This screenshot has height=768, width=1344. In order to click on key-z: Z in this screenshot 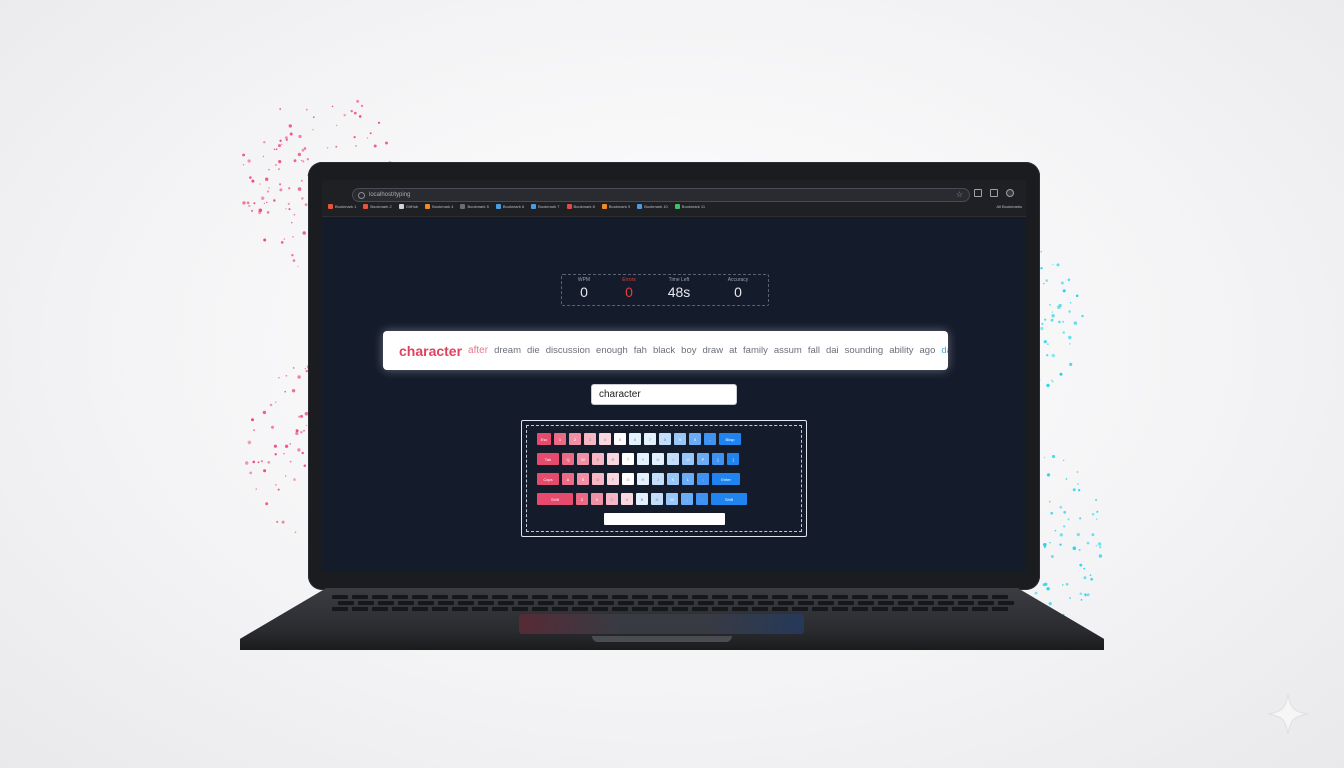, I will do `click(582, 499)`.